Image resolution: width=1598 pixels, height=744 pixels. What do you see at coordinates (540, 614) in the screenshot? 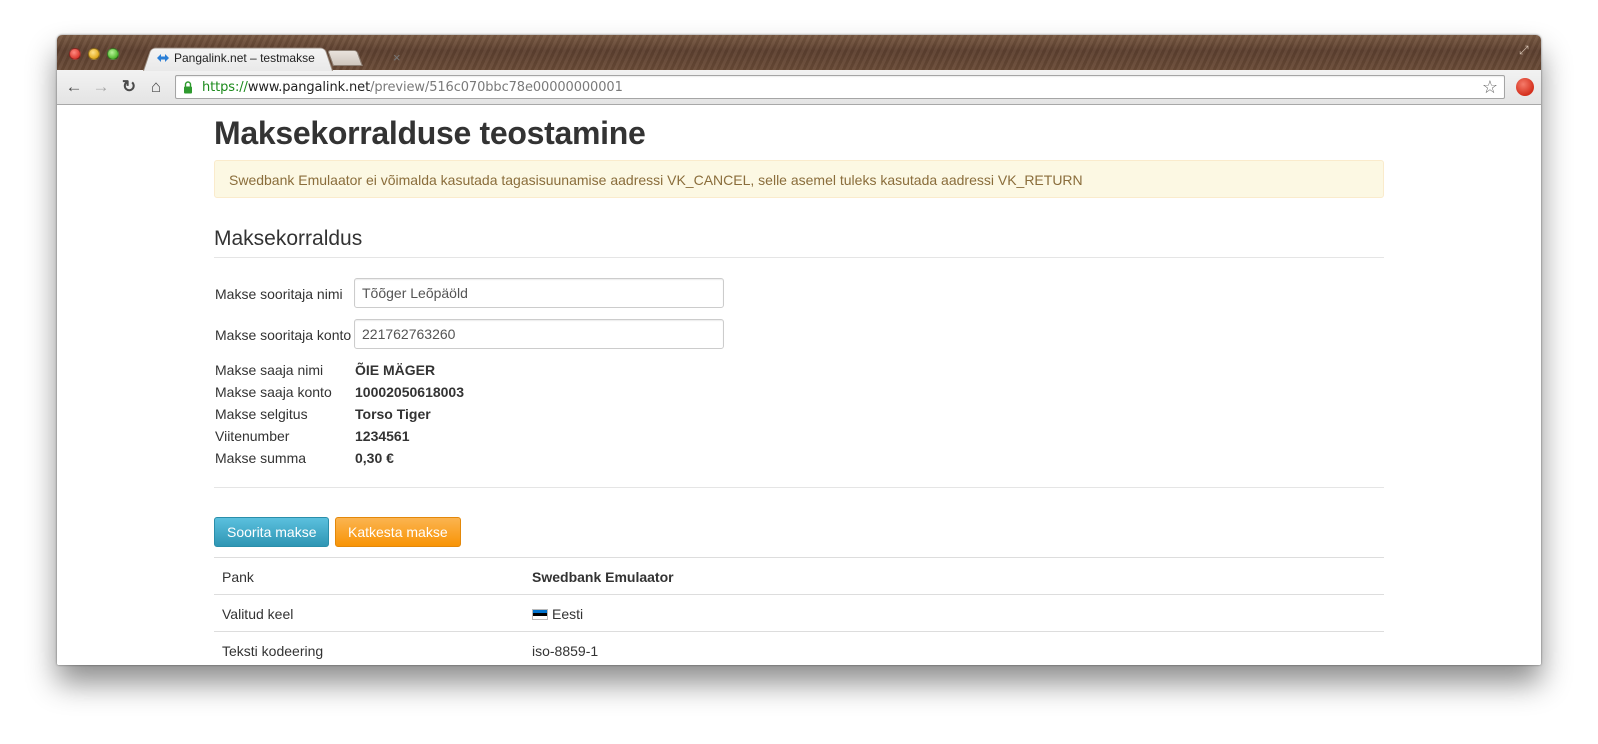
I see `estonian-flag-icon` at bounding box center [540, 614].